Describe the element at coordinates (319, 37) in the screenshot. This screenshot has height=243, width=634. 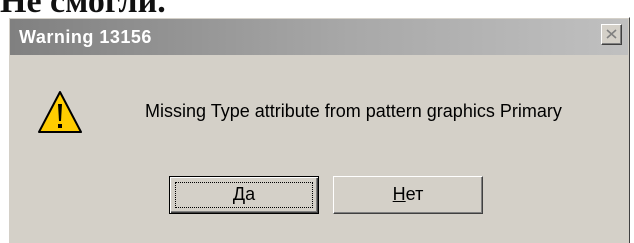
I see `dialog-titlebar: Warning 13156` at that location.